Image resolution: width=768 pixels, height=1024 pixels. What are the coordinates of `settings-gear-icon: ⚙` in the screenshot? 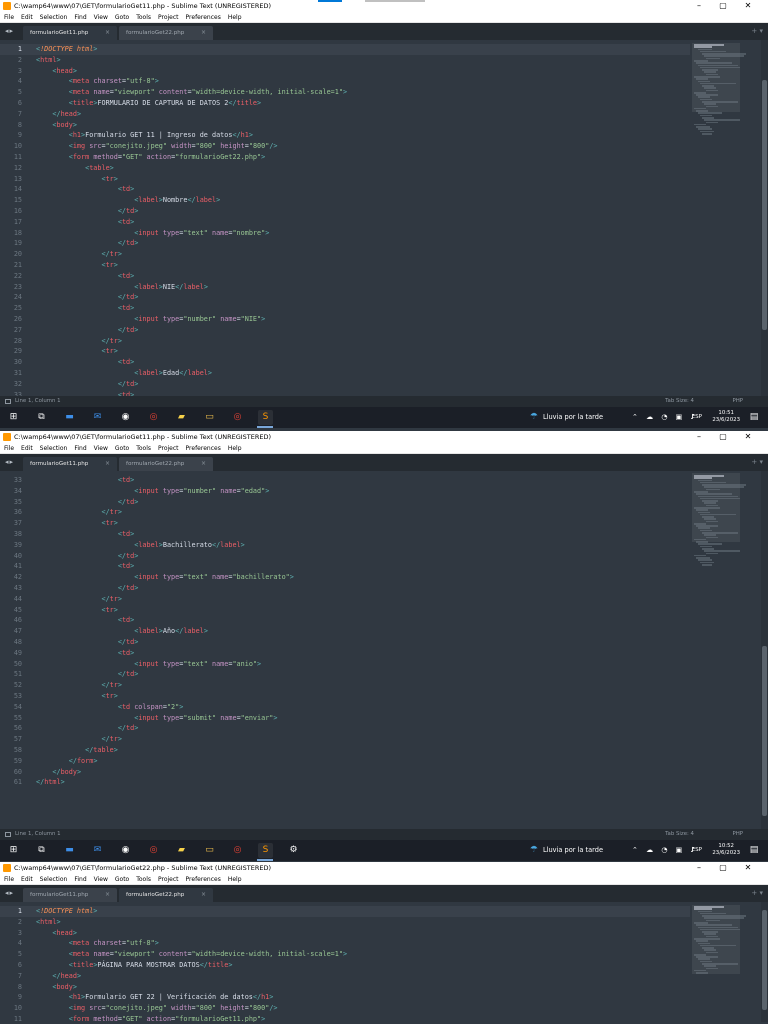 It's located at (293, 850).